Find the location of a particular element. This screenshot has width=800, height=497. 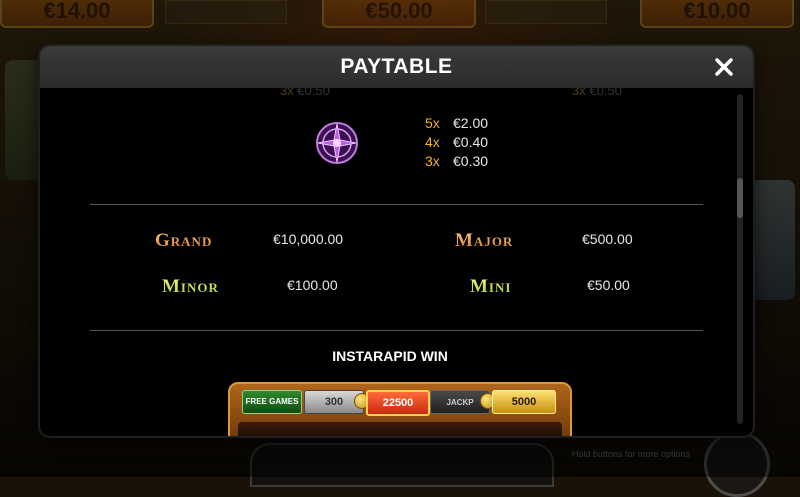

modal-header: PAYTABLE is located at coordinates (396, 67).